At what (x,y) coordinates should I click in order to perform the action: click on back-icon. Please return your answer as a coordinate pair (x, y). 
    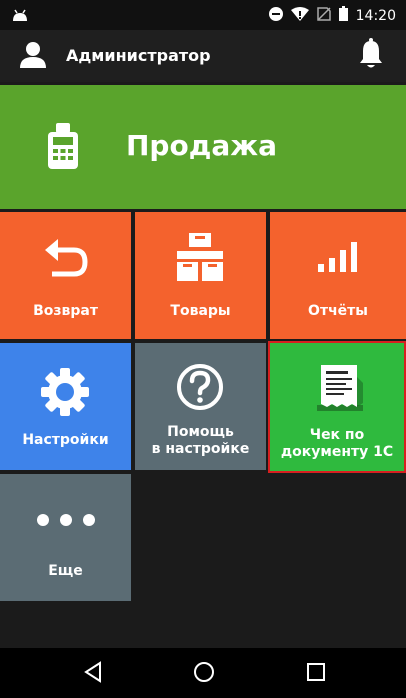
    Looking at the image, I should click on (93, 674).